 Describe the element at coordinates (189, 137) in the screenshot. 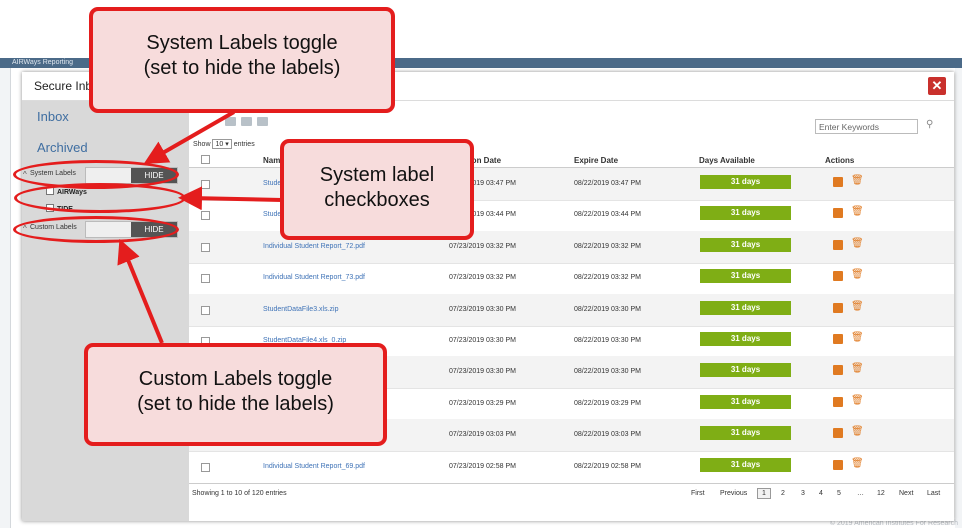

I see `arrow-system-toggle` at that location.